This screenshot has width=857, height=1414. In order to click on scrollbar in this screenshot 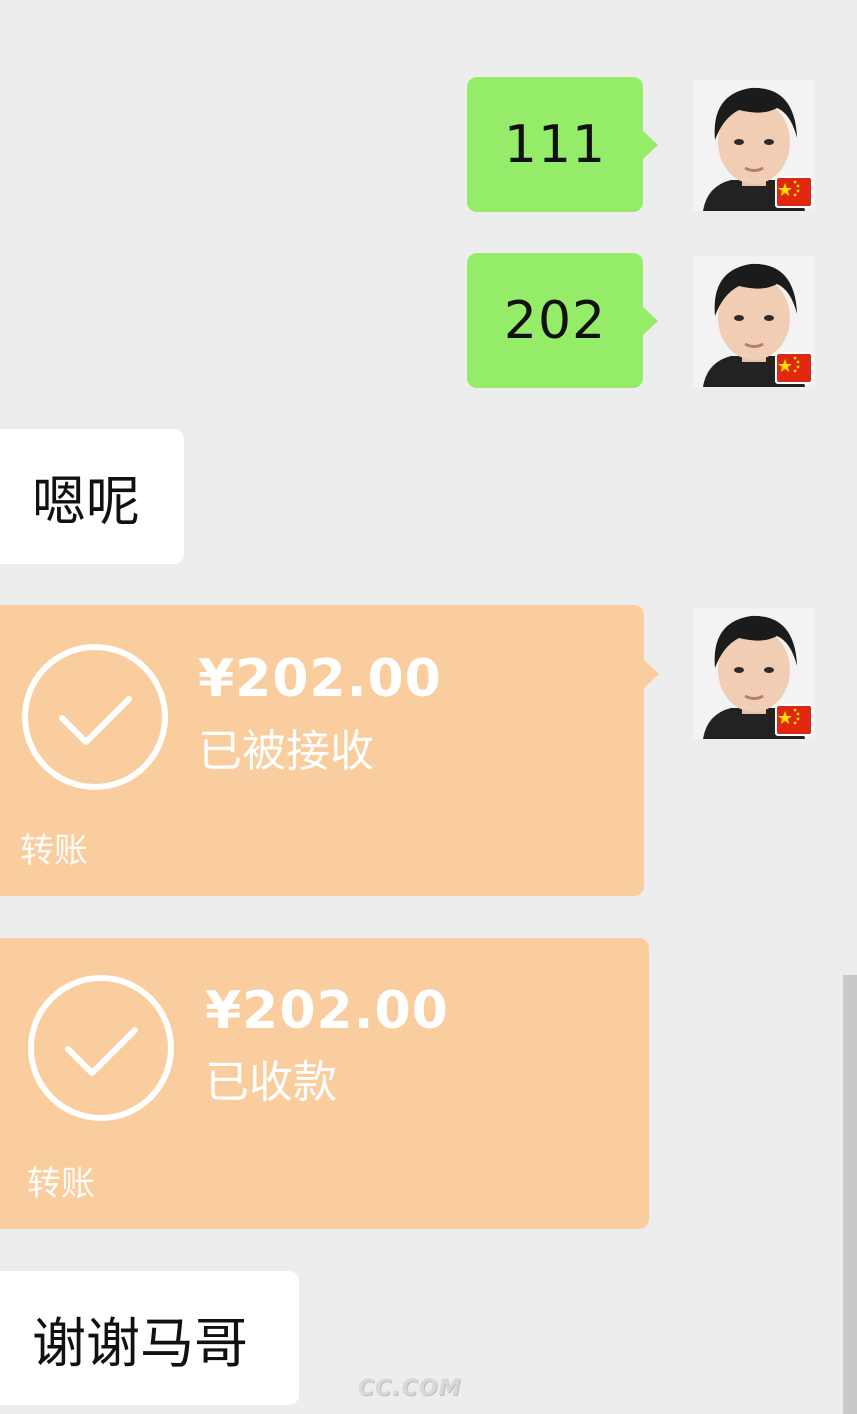, I will do `click(850, 1194)`.